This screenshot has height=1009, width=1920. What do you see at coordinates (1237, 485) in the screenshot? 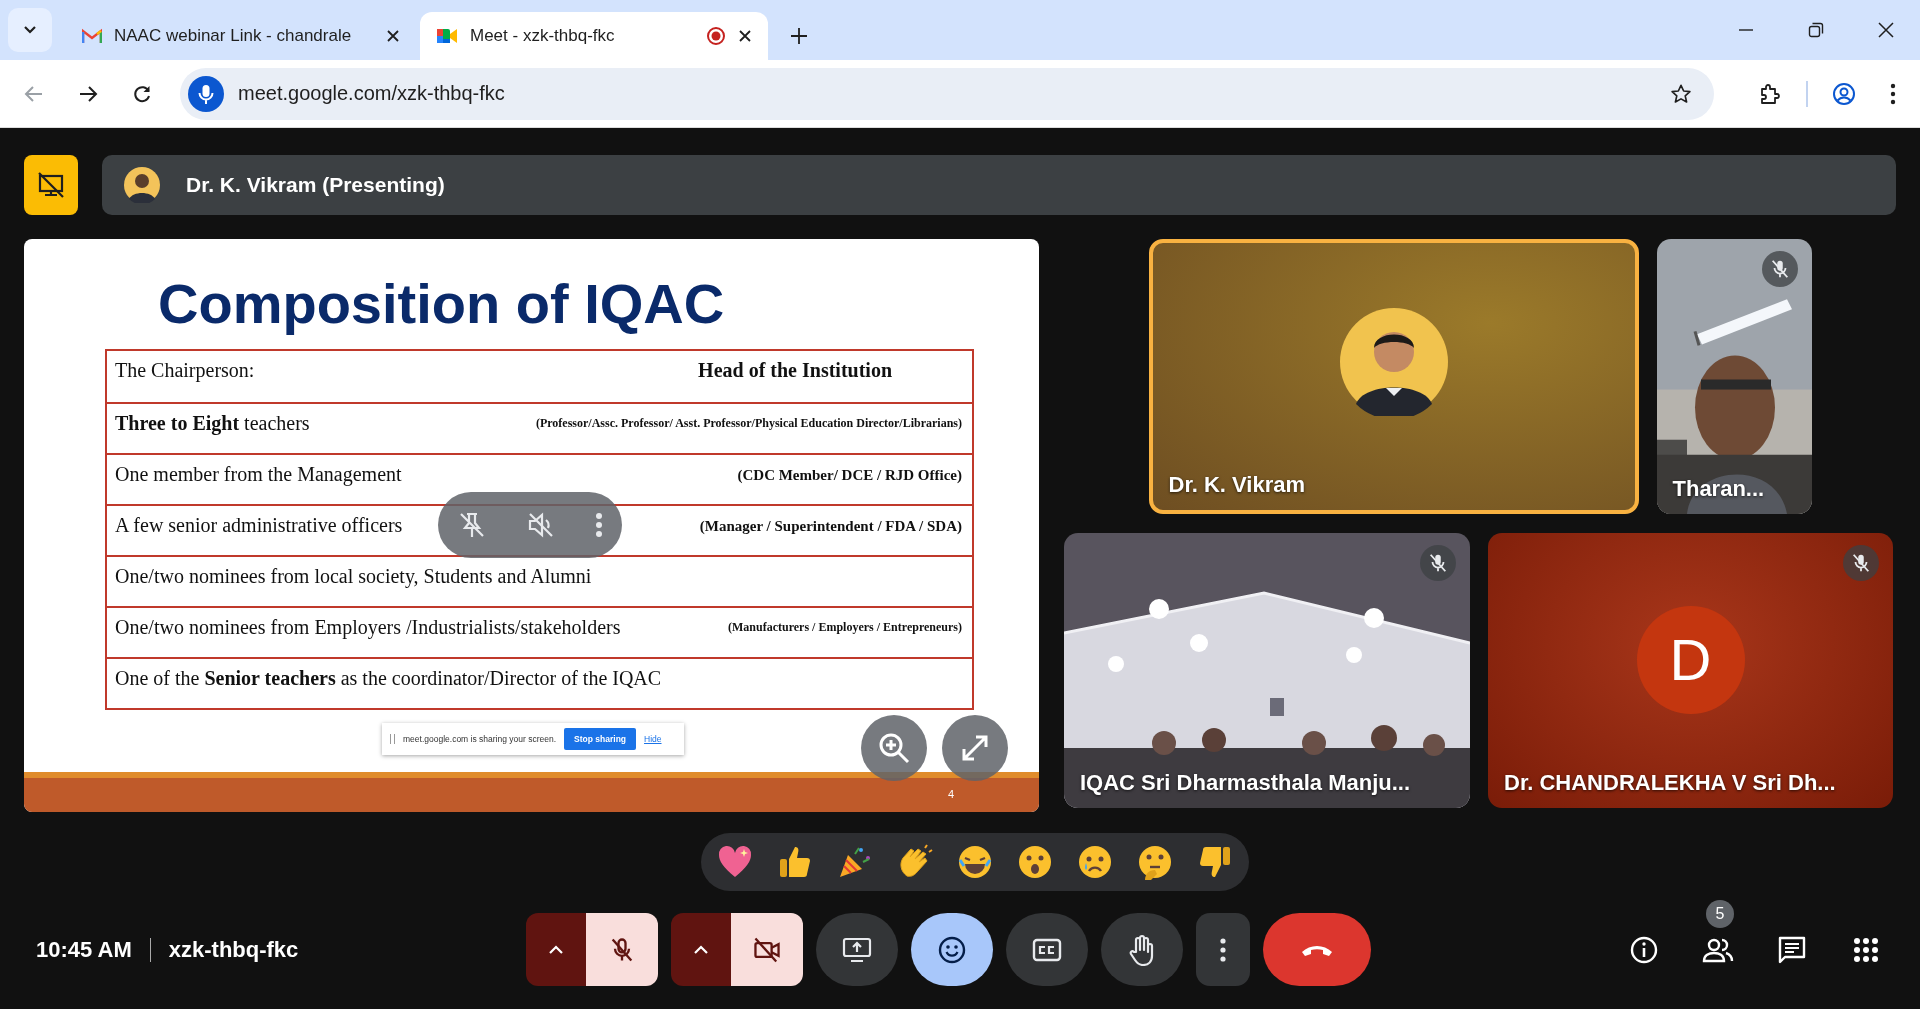
I see `participant-name: Dr. K. Vikram` at bounding box center [1237, 485].